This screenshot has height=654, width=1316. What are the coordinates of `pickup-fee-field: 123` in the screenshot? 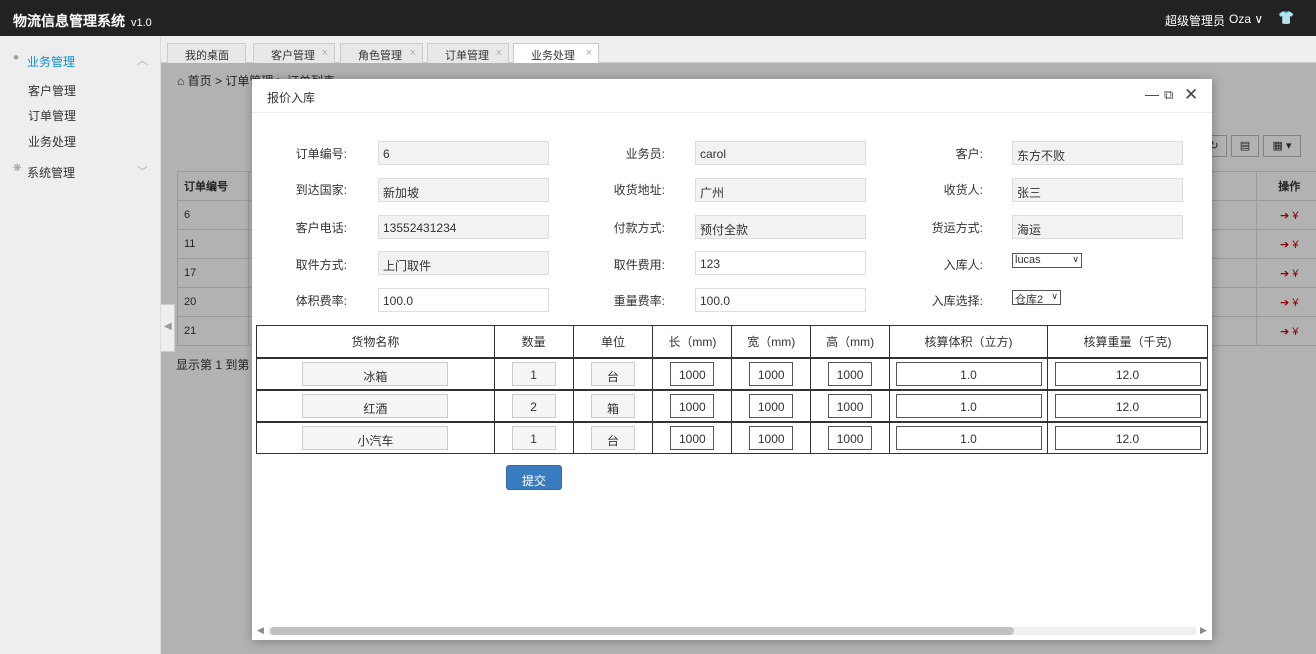 It's located at (780, 263).